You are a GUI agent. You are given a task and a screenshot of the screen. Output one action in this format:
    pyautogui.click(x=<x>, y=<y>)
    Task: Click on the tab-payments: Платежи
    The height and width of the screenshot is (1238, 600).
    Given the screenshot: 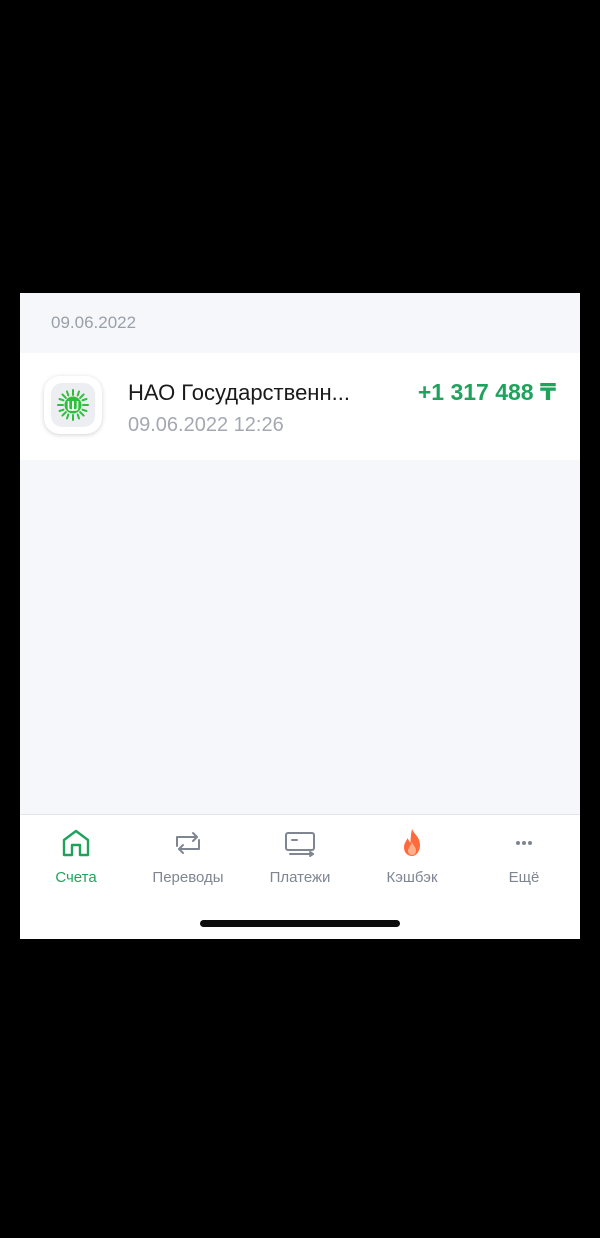 What is the action you would take?
    pyautogui.click(x=300, y=855)
    